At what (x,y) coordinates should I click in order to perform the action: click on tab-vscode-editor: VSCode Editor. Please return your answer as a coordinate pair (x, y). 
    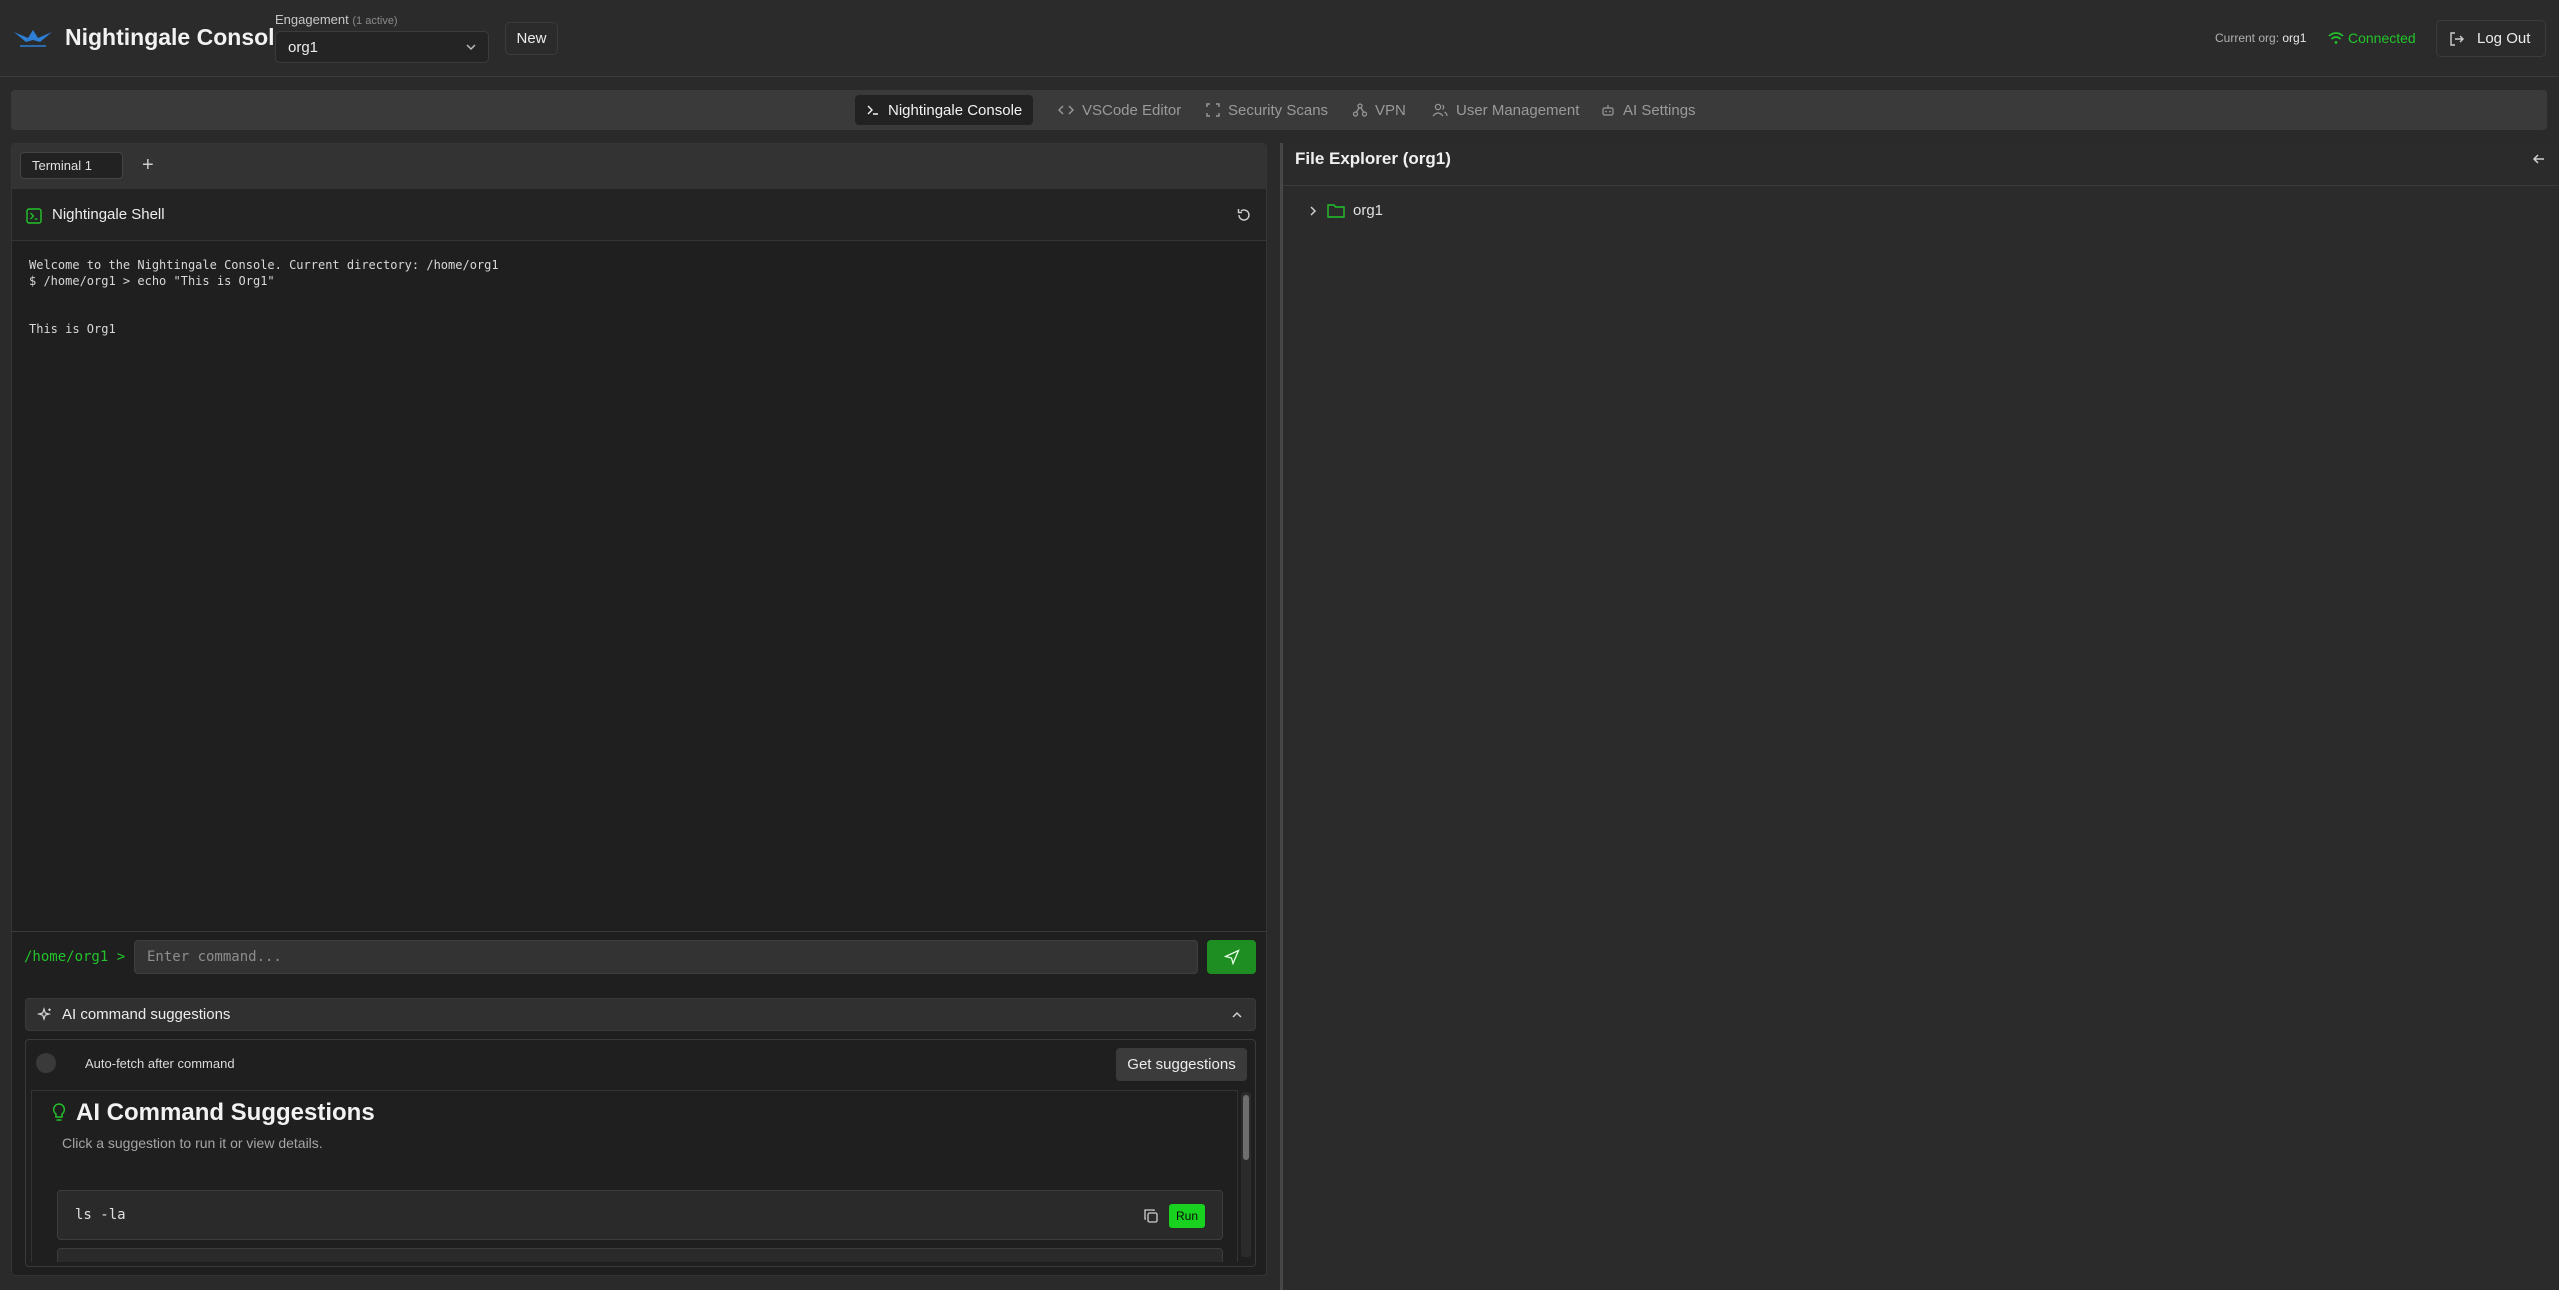
    Looking at the image, I should click on (1119, 110).